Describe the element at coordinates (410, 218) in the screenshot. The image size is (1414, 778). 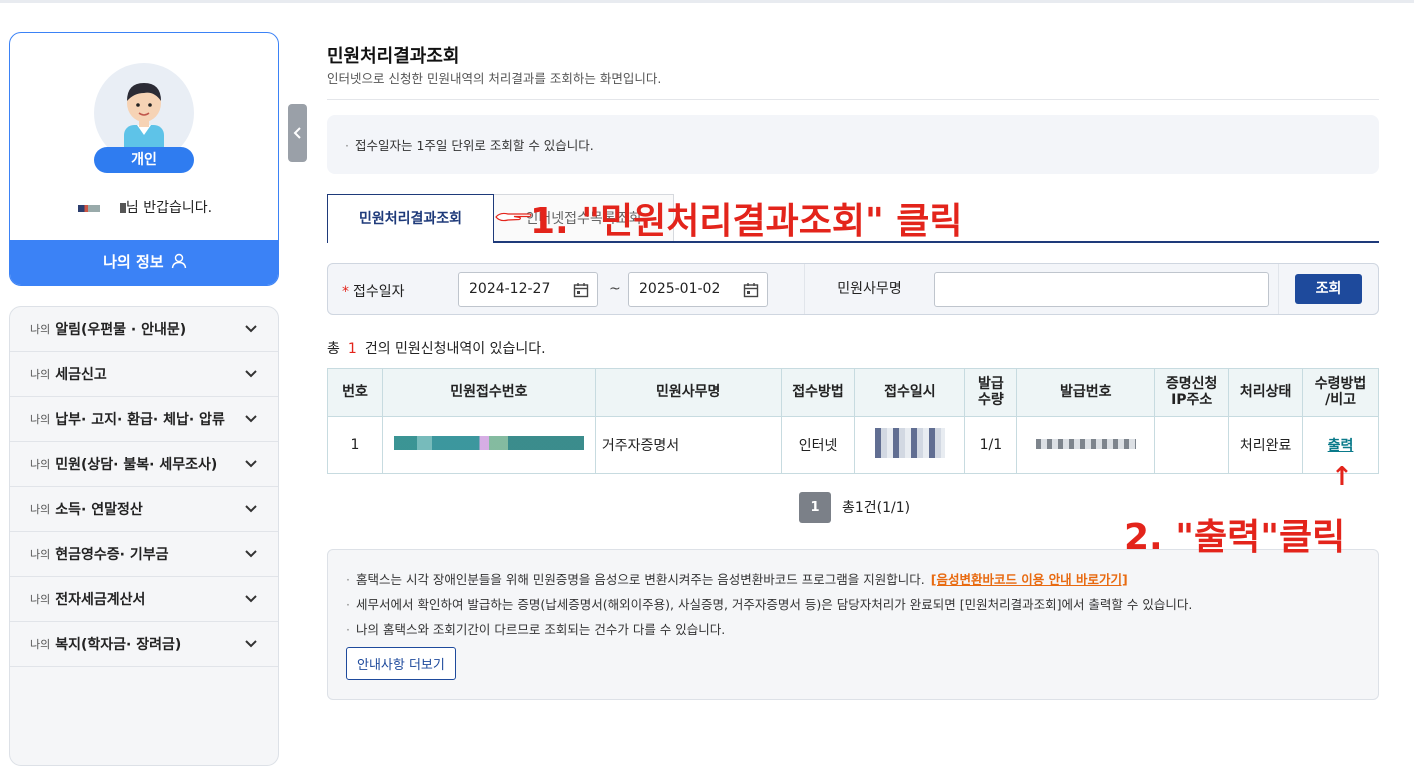
I see `tab-result-inquiry: 민원처리결과조회` at that location.